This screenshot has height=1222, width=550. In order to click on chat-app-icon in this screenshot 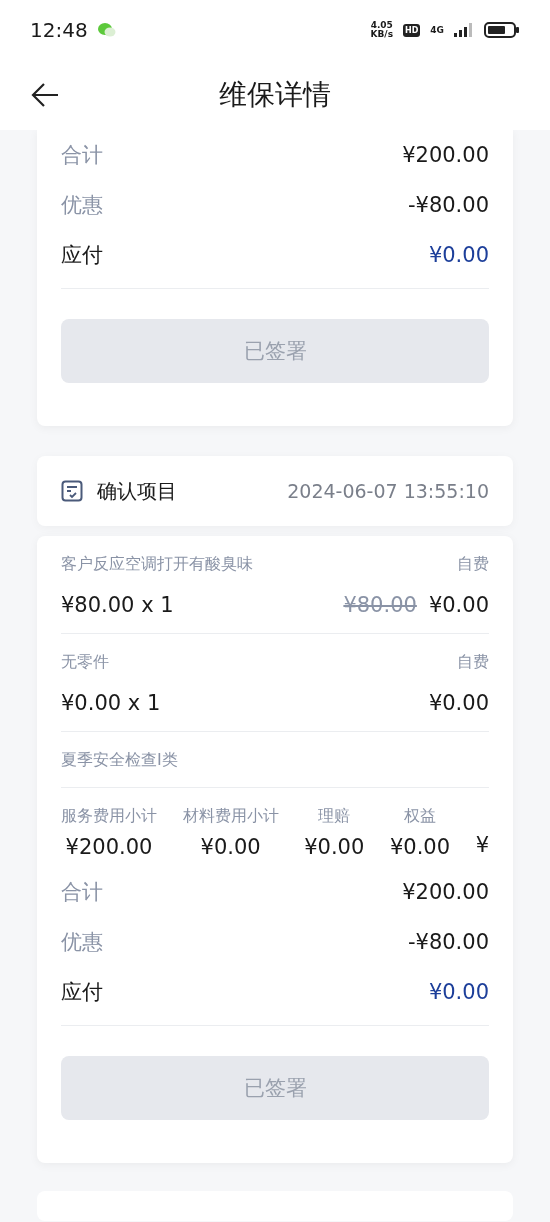, I will do `click(106, 30)`.